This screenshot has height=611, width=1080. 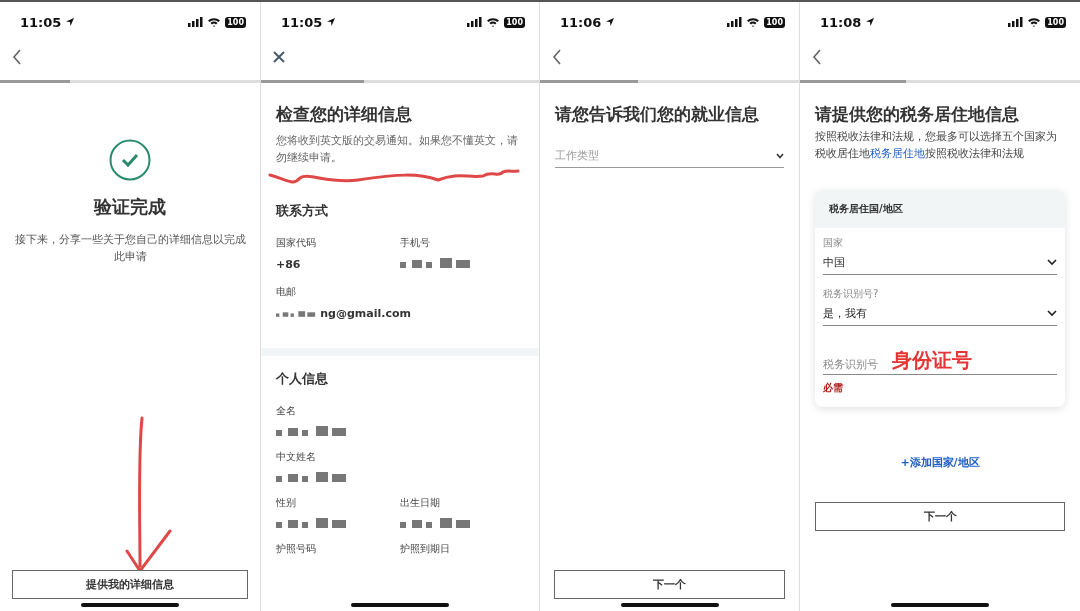 I want to click on field-value: +86, so click(x=288, y=264).